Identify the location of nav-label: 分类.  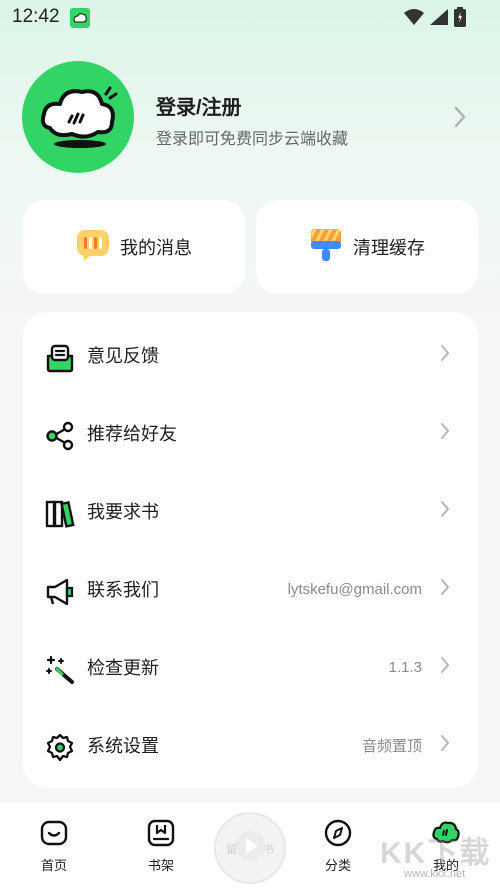
(337, 865).